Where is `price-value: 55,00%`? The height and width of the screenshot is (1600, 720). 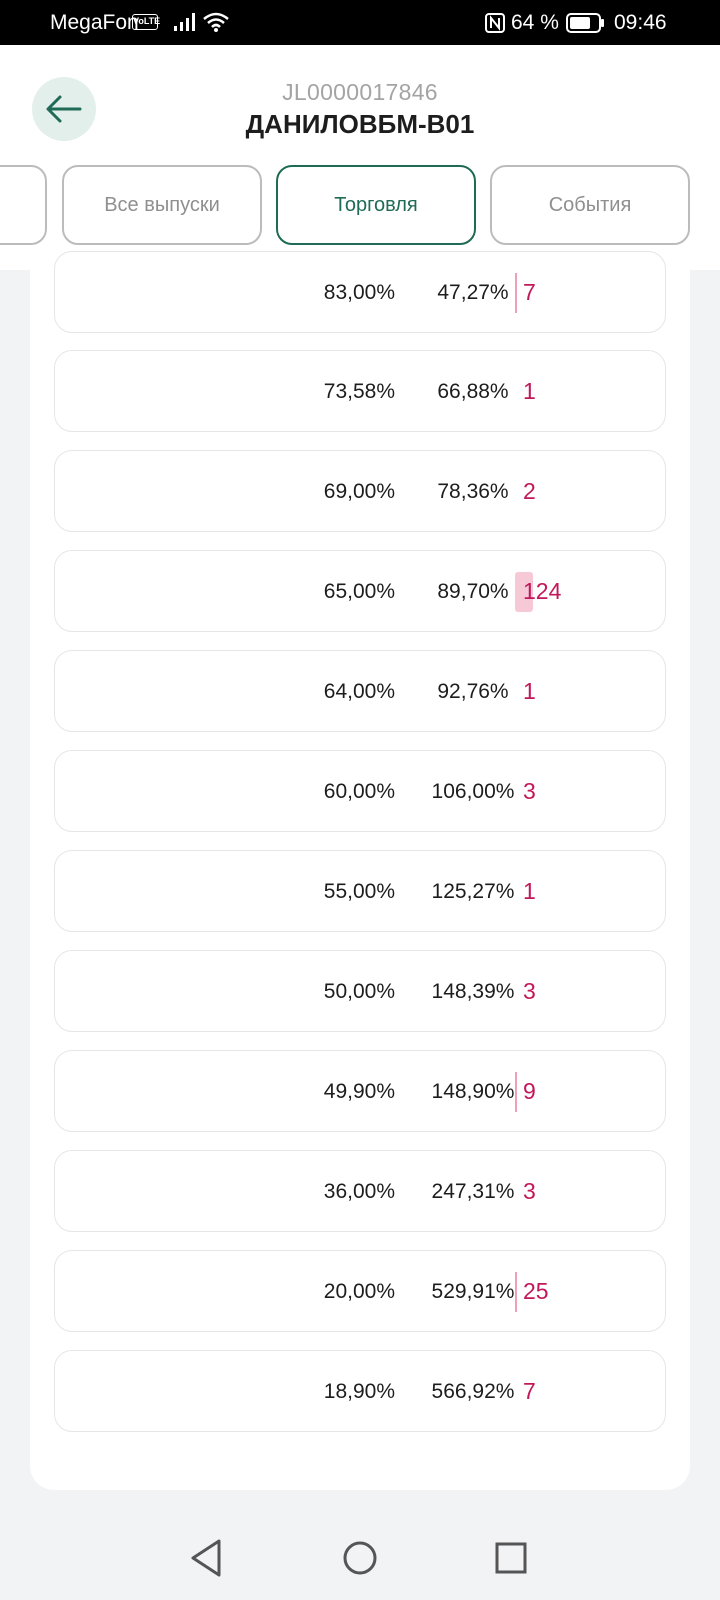 price-value: 55,00% is located at coordinates (359, 891).